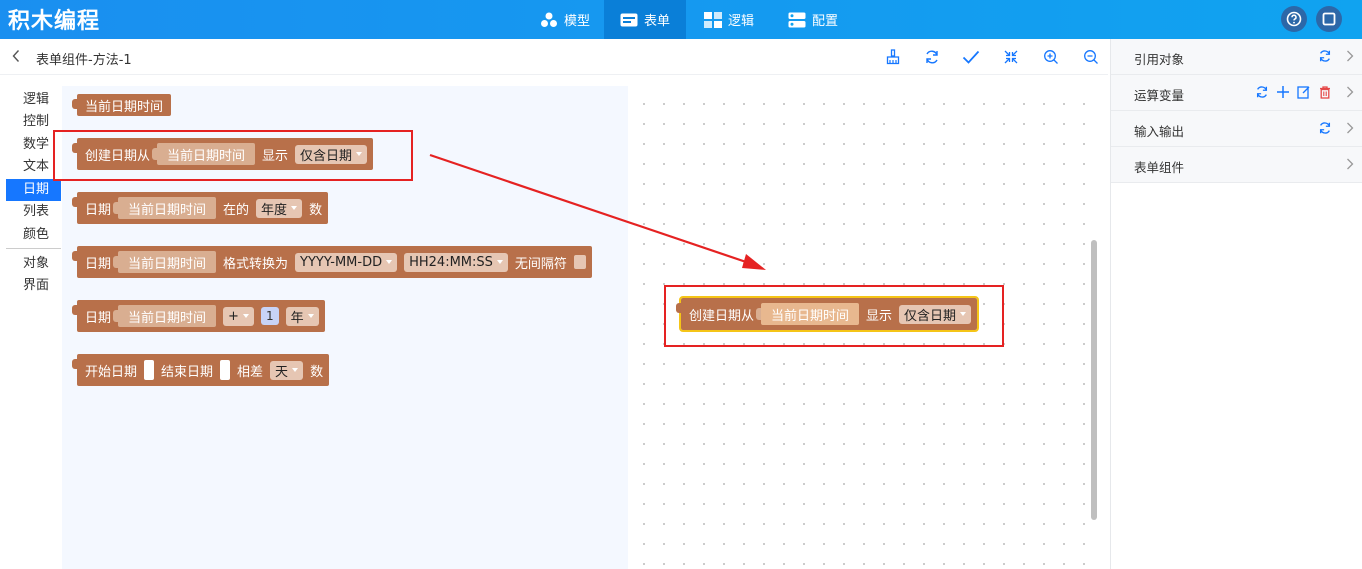 This screenshot has height=569, width=1362. I want to click on plus-icon, so click(1283, 92).